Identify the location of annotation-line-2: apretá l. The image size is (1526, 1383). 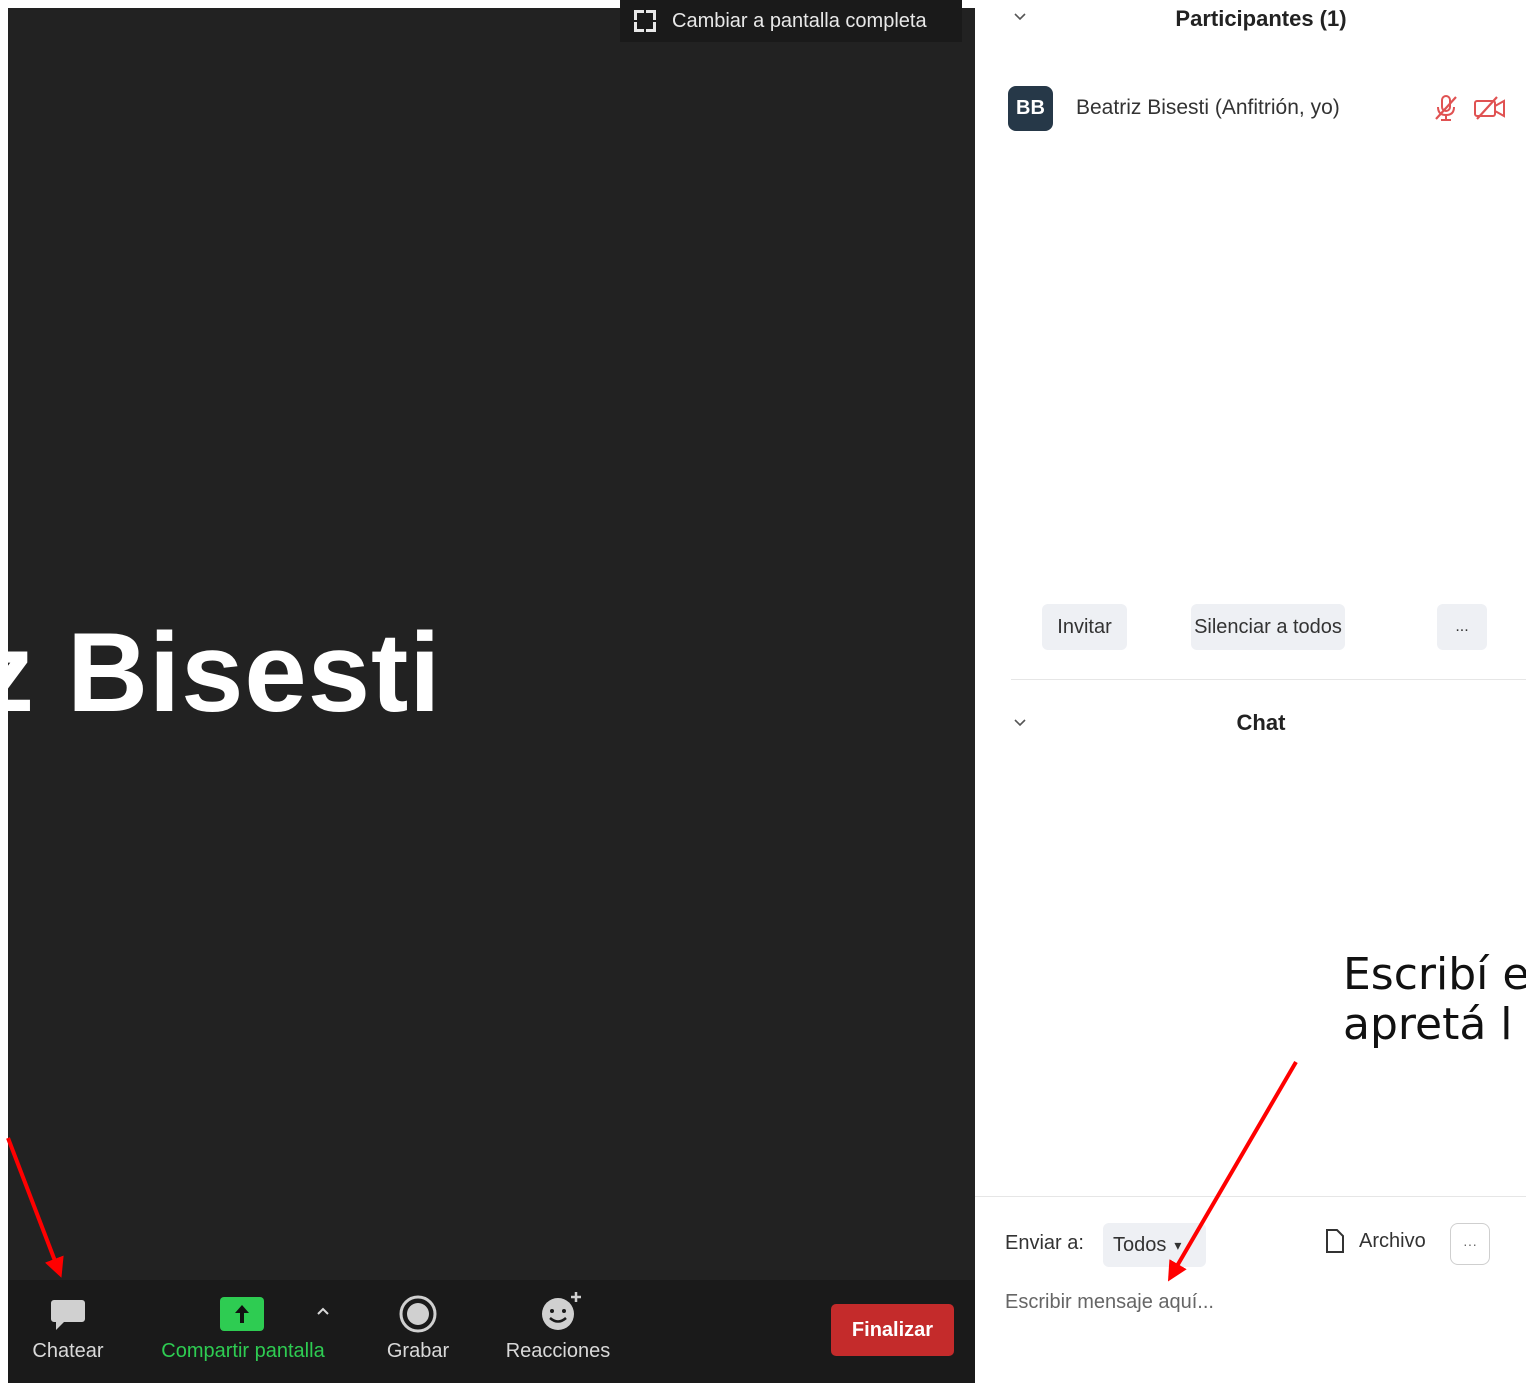
(1428, 1024).